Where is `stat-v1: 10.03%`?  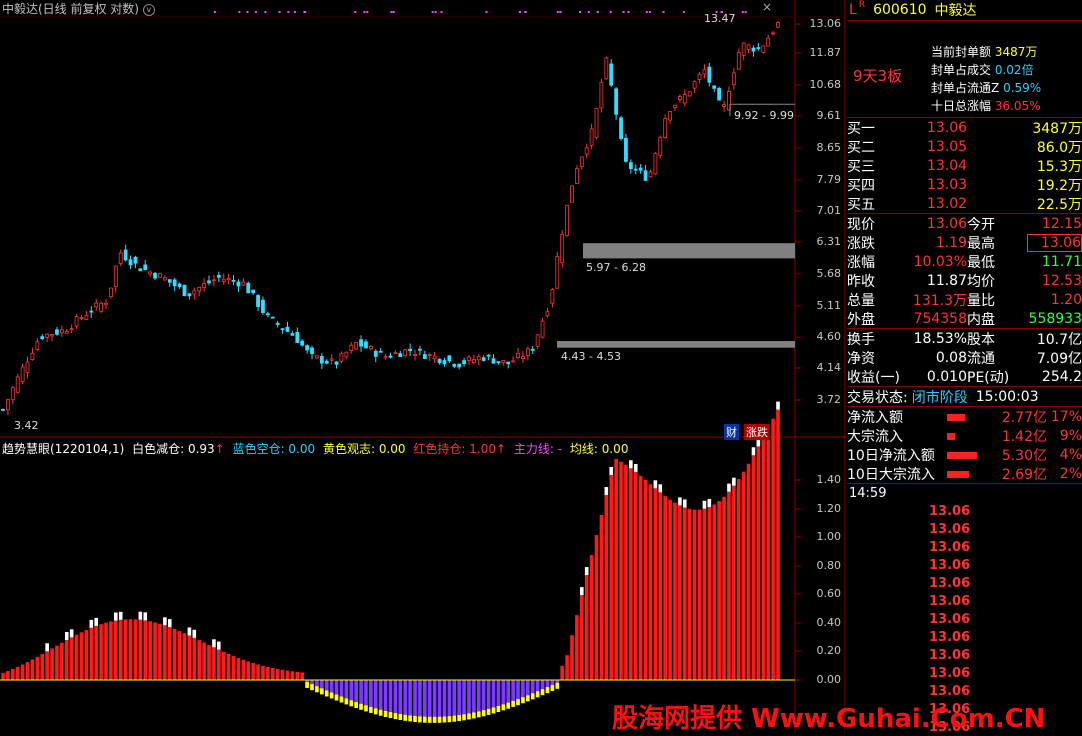
stat-v1: 10.03% is located at coordinates (940, 261).